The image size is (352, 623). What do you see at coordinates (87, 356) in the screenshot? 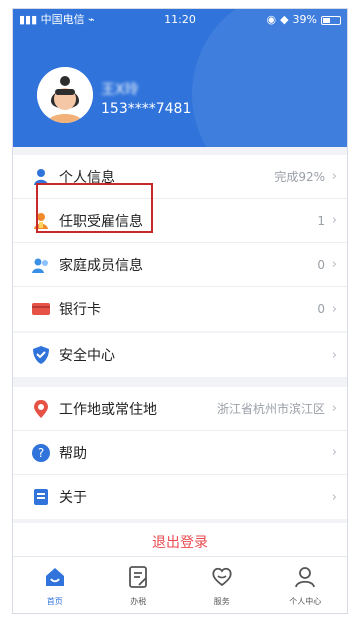
I see `row-label: 安全中心` at bounding box center [87, 356].